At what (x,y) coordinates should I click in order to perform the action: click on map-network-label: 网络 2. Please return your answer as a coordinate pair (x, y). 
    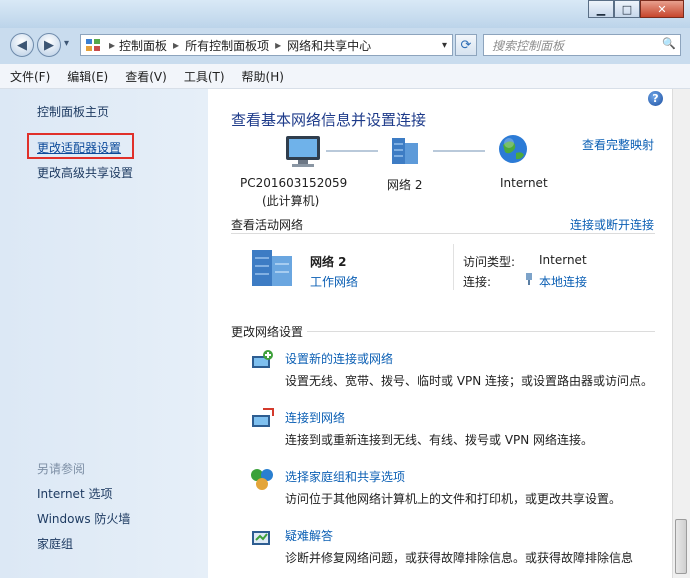
    Looking at the image, I should click on (405, 185).